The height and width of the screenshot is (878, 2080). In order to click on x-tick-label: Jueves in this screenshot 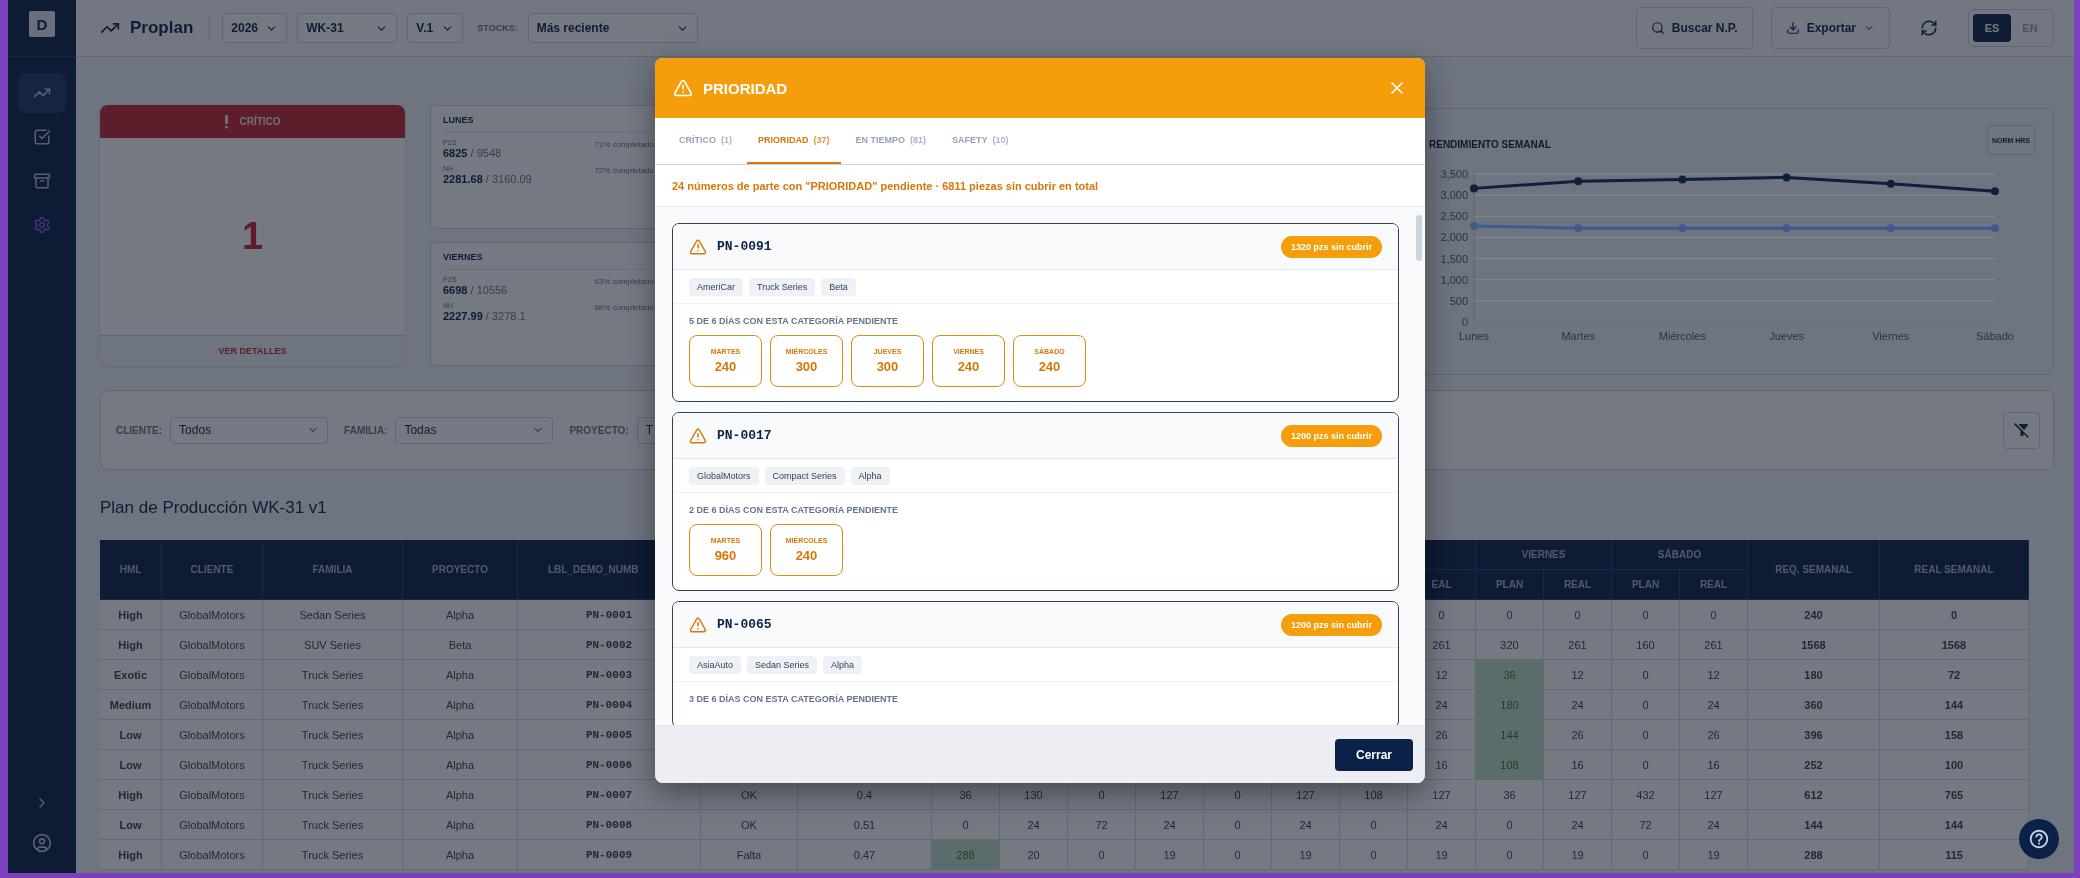, I will do `click(1787, 336)`.